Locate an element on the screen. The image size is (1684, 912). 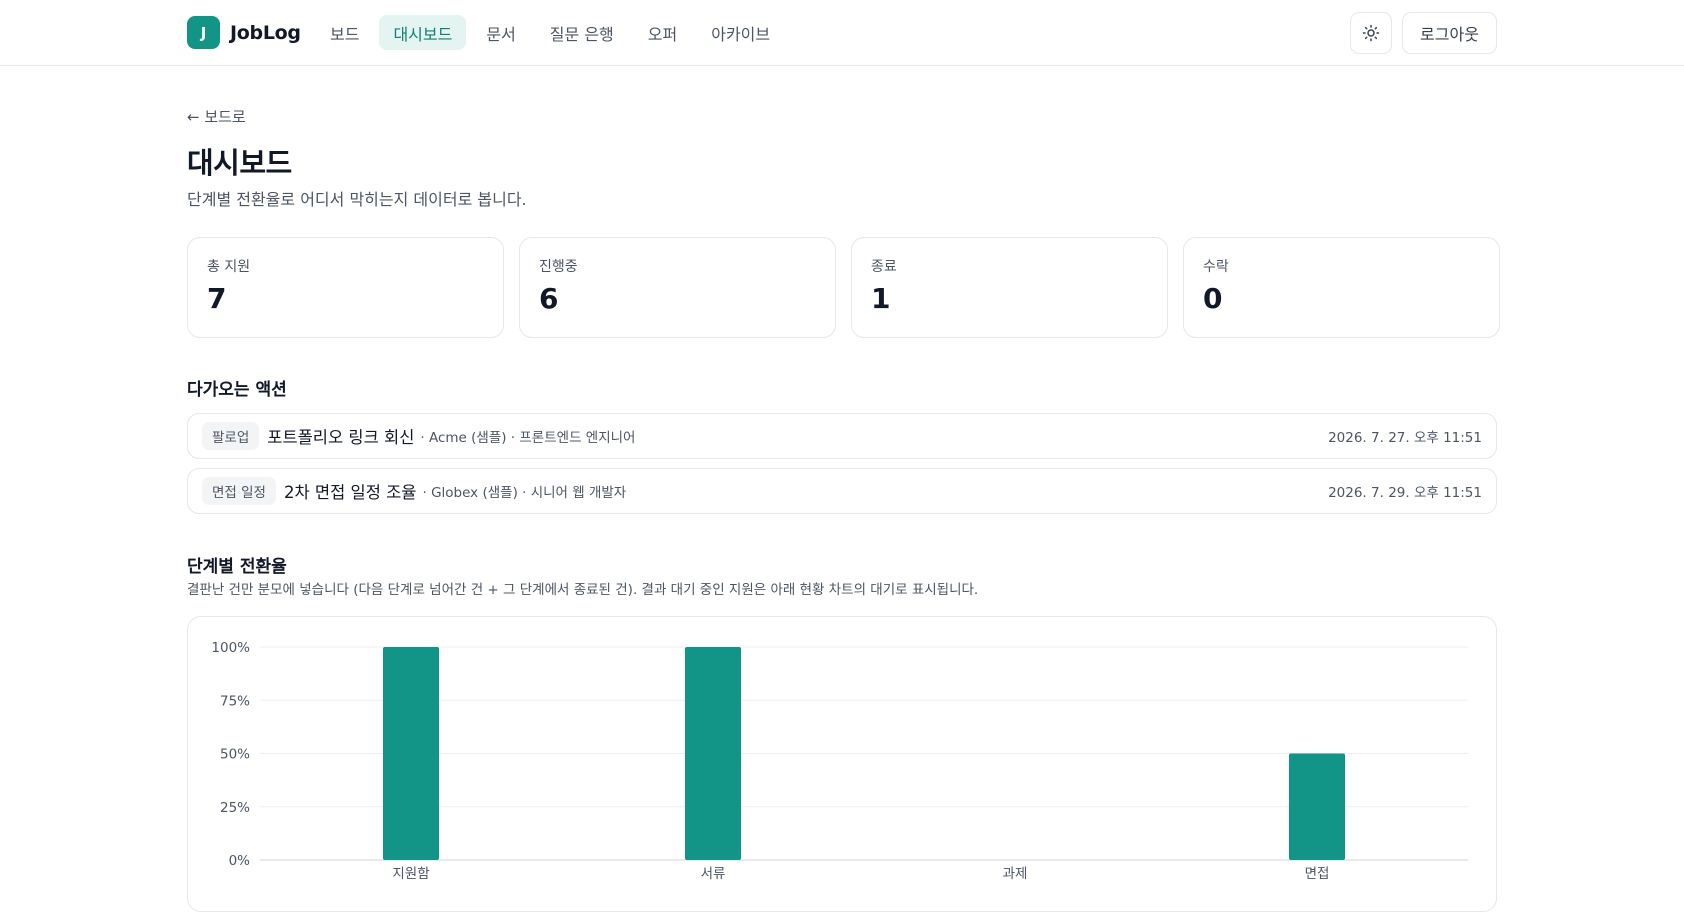
stat-card-accepted: 수락 0 is located at coordinates (1341, 287).